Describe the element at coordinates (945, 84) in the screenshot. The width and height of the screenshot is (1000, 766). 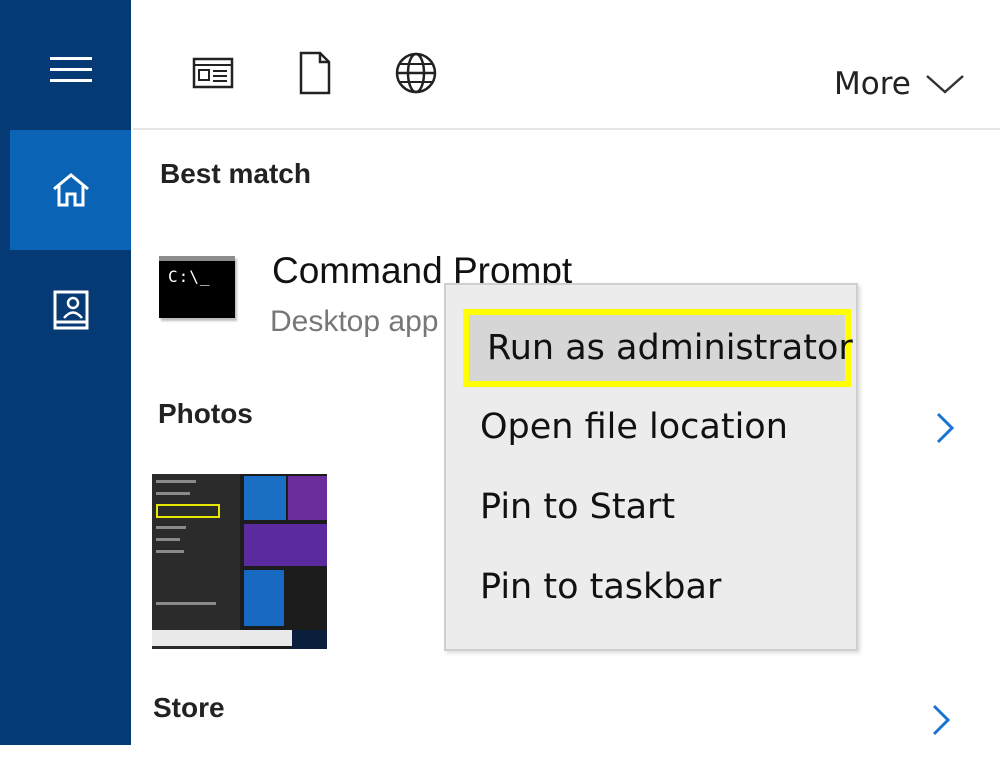
I see `chevron-down-icon` at that location.